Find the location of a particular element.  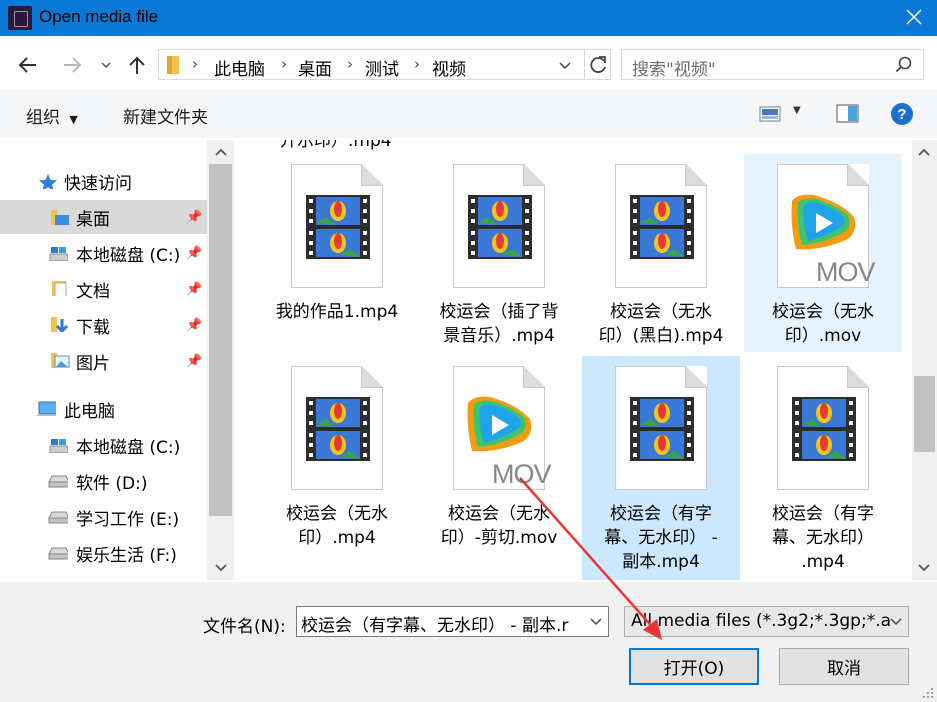

file-name: 印）.mp4 is located at coordinates (337, 538).